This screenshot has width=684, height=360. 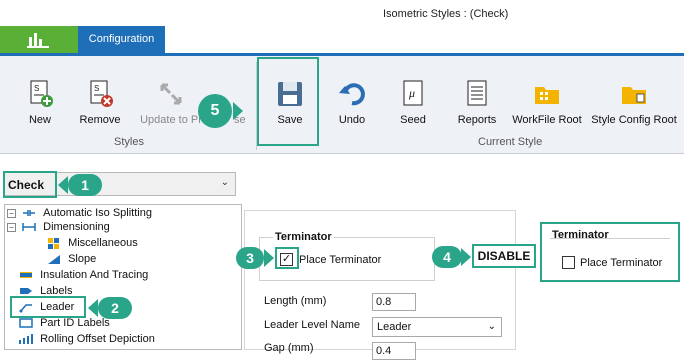 What do you see at coordinates (477, 120) in the screenshot?
I see `reports-label: Reports` at bounding box center [477, 120].